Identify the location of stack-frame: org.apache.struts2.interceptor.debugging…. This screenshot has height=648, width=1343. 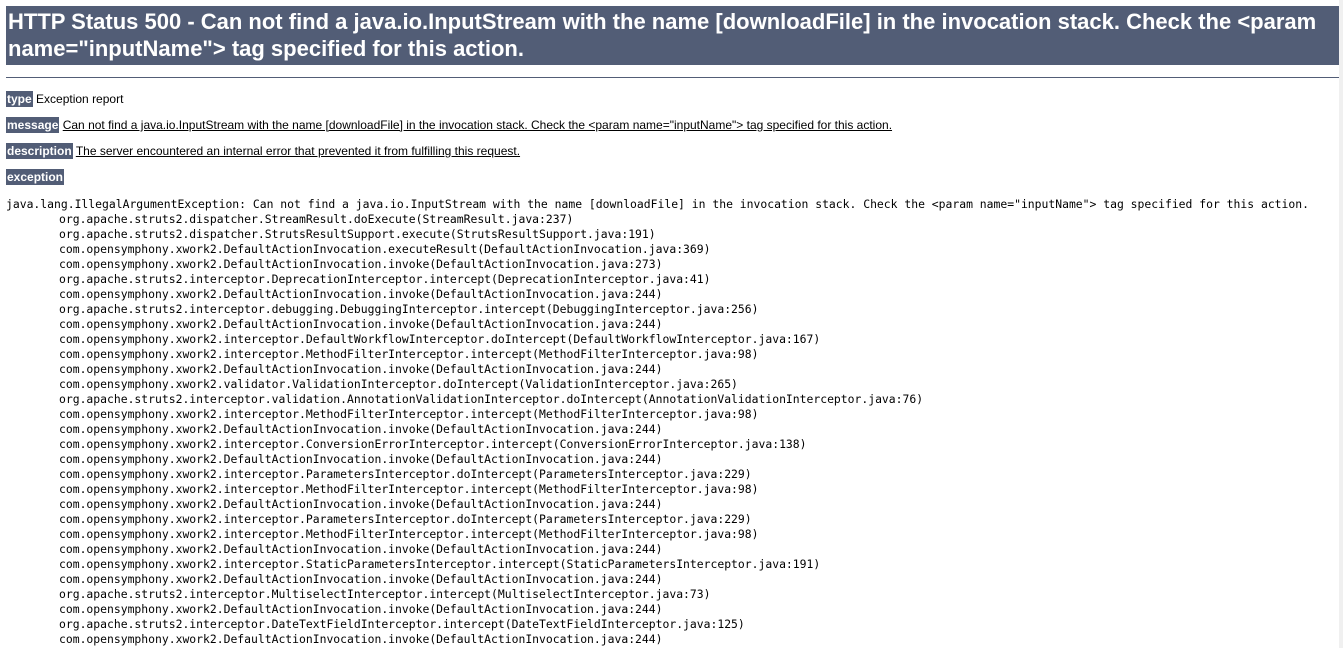
(409, 309).